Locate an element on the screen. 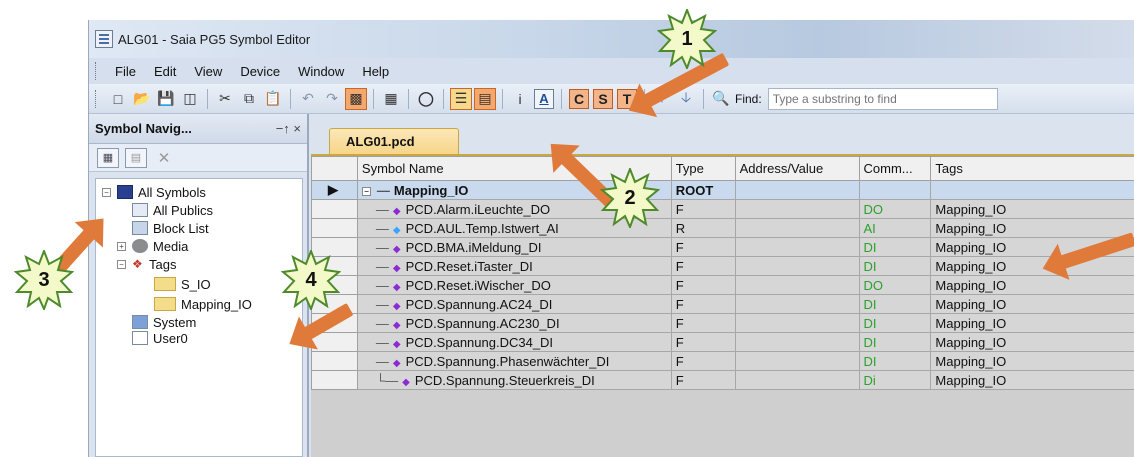  close-icon: ✕ is located at coordinates (164, 158).